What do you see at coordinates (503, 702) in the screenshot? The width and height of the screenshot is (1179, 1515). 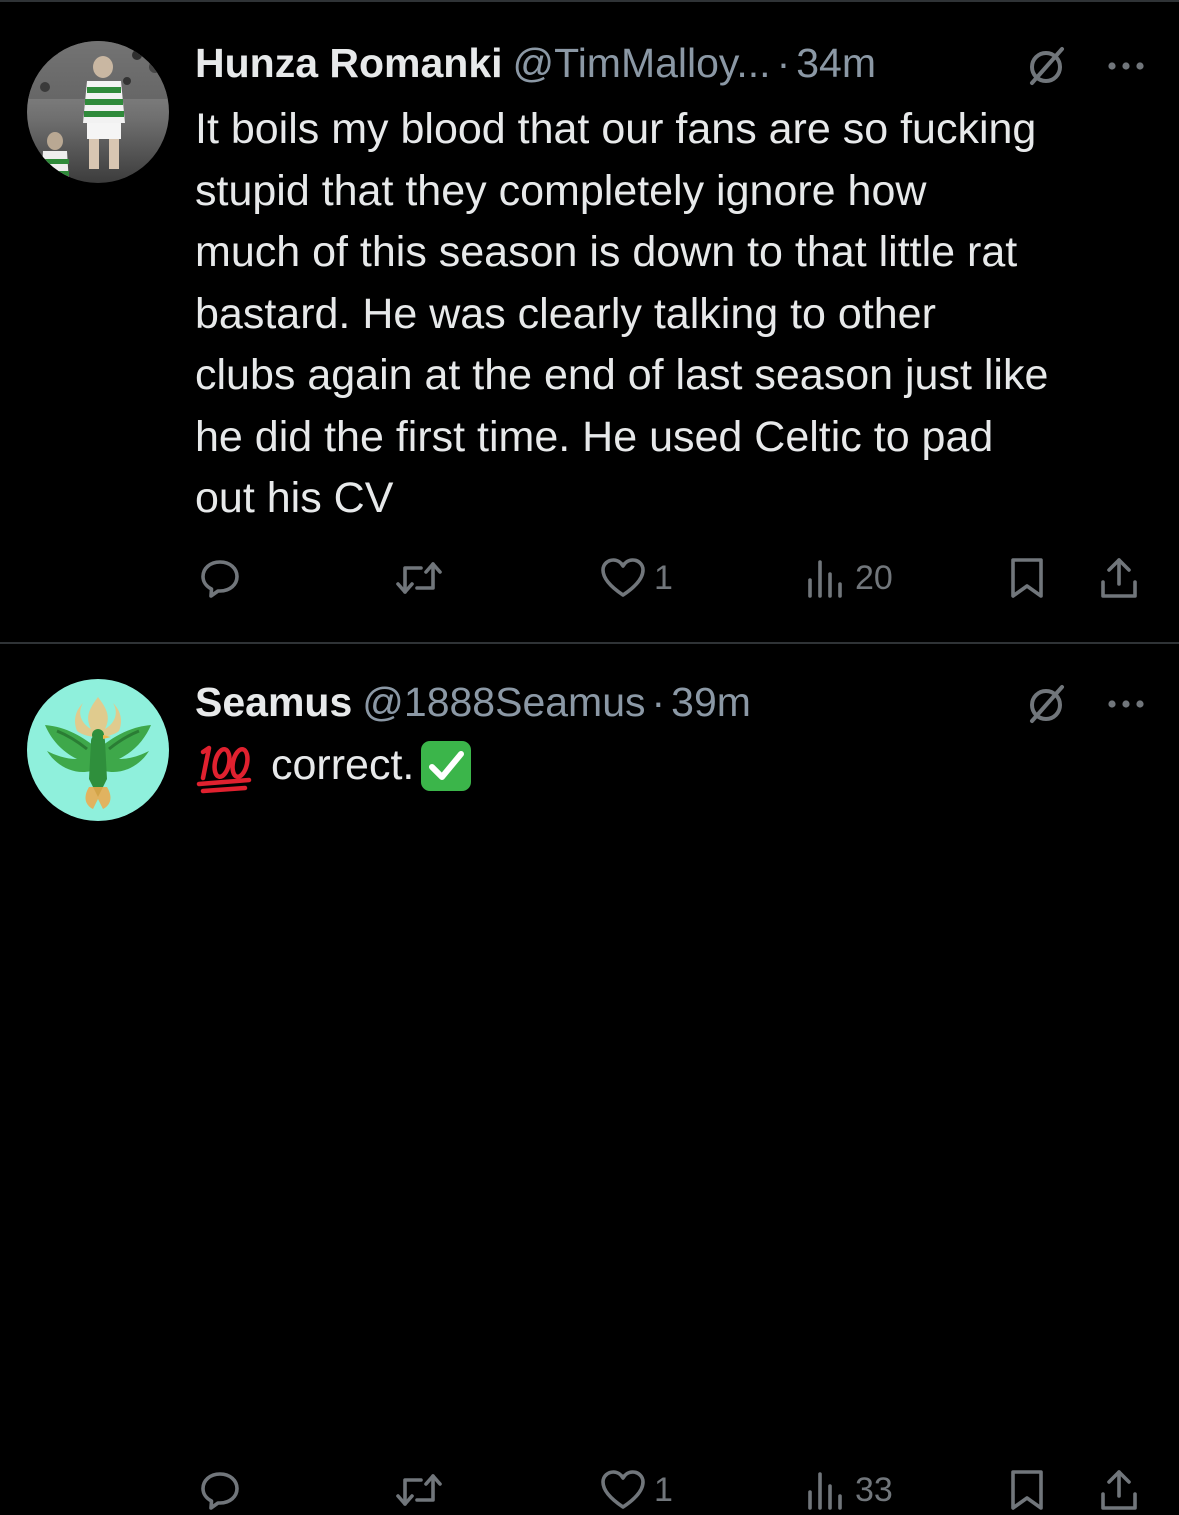 I see `author-handle: @1888Seamus` at bounding box center [503, 702].